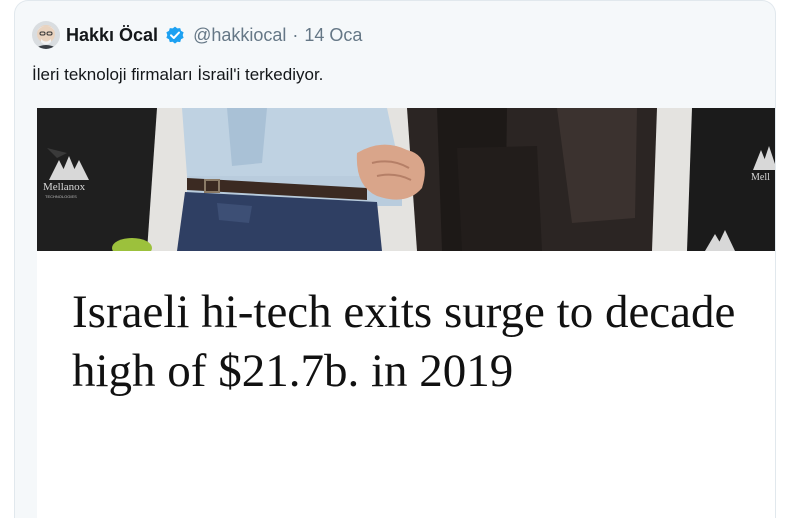 The image size is (790, 518). I want to click on tweet-header: Hakkı Öcal @hakkiocal · 14 Oca, so click(197, 35).